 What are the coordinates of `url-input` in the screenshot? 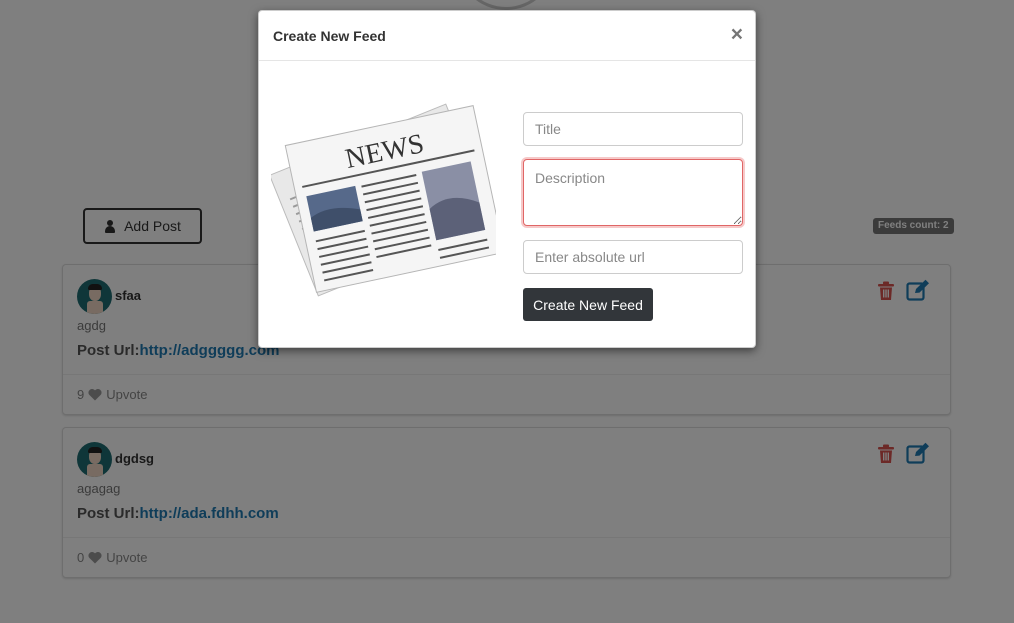 It's located at (633, 257).